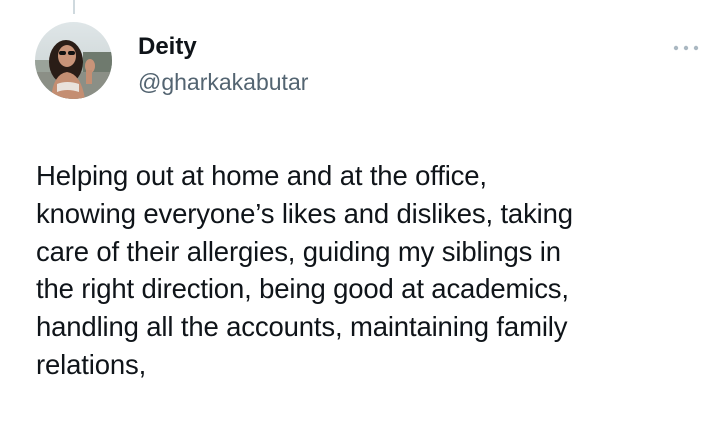 Image resolution: width=720 pixels, height=443 pixels. I want to click on more-options-icon, so click(686, 48).